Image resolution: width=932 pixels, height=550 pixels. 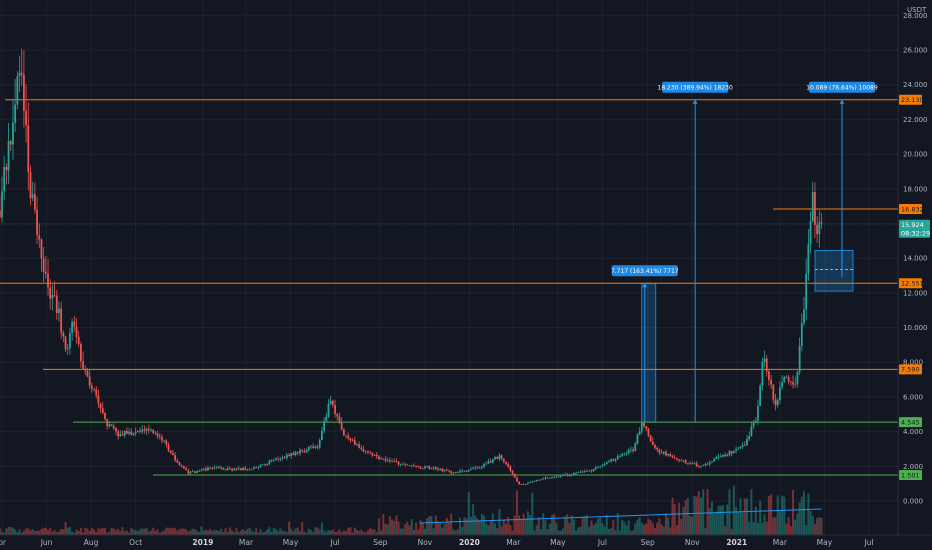 I want to click on time-tick-label: Sep, so click(x=380, y=542).